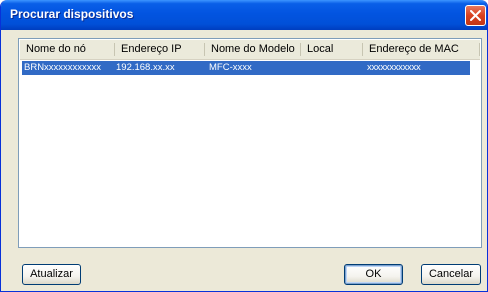 The image size is (488, 292). Describe the element at coordinates (72, 14) in the screenshot. I see `window-title: Procurar dispositivos` at that location.